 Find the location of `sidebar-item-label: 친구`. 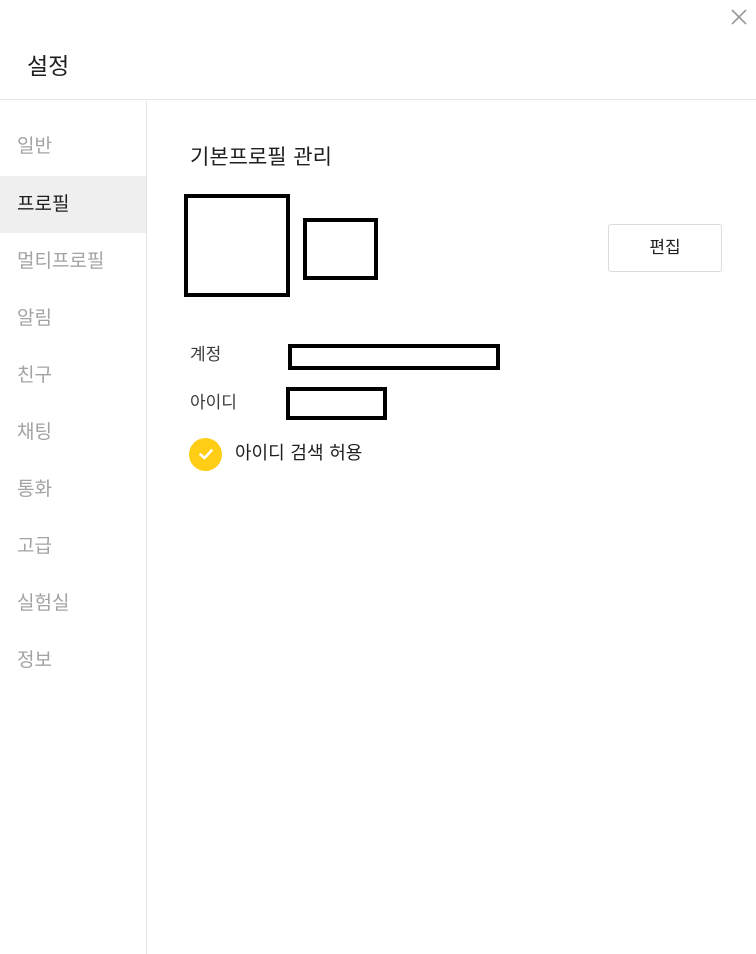

sidebar-item-label: 친구 is located at coordinates (34, 375).